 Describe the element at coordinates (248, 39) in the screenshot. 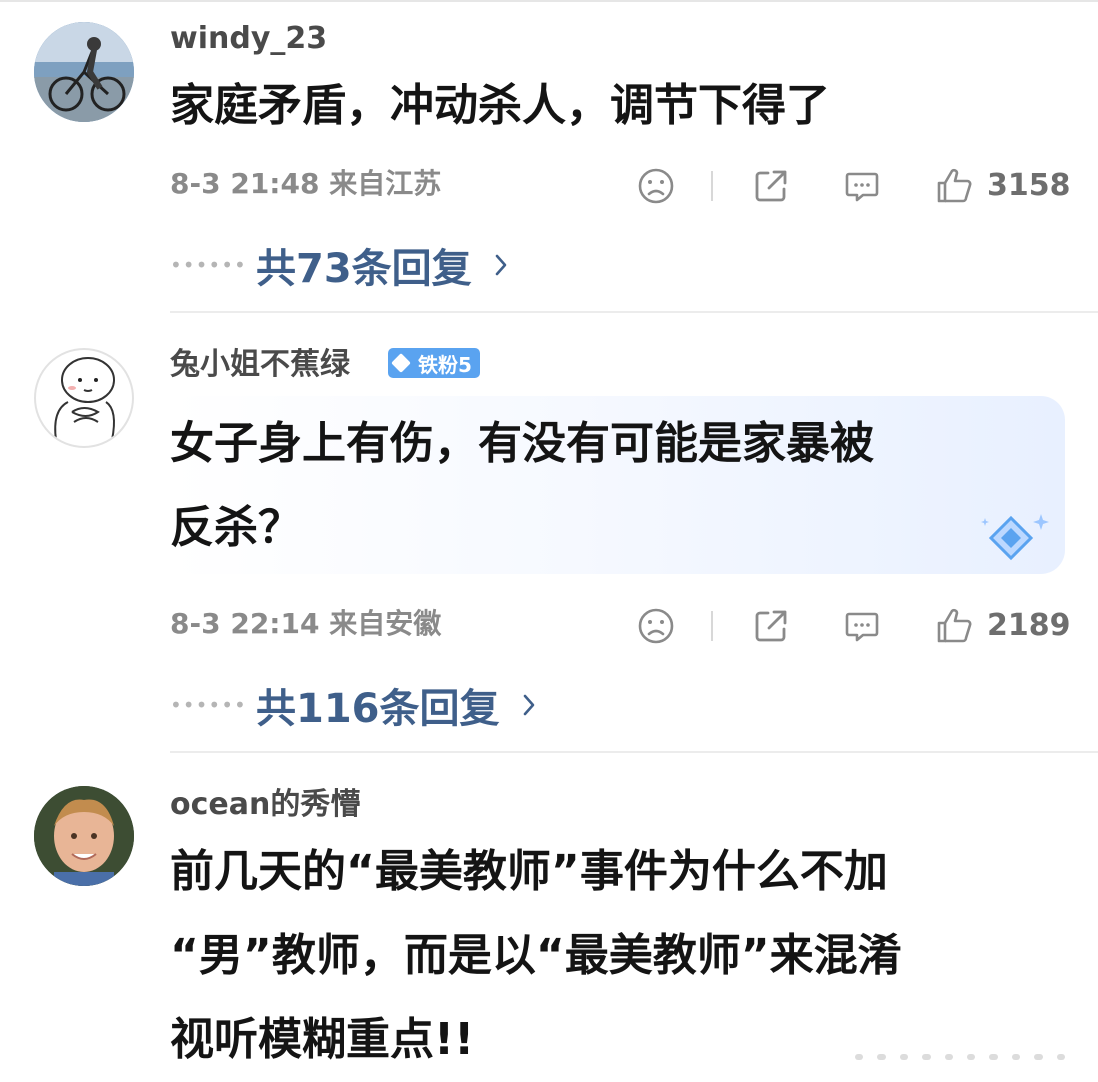

I see `username: windy_23` at that location.